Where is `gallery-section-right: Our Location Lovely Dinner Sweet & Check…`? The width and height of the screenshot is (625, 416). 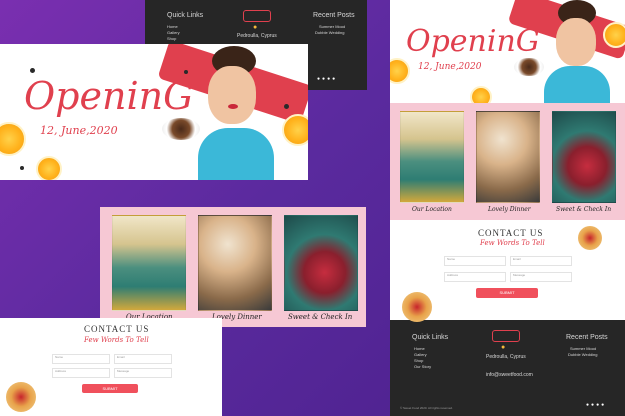 gallery-section-right: Our Location Lovely Dinner Sweet & Check… is located at coordinates (507, 161).